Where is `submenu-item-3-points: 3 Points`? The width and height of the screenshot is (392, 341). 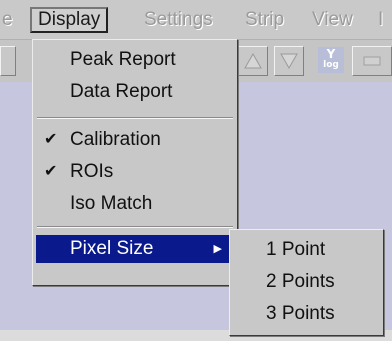
submenu-item-3-points: 3 Points is located at coordinates (306, 314).